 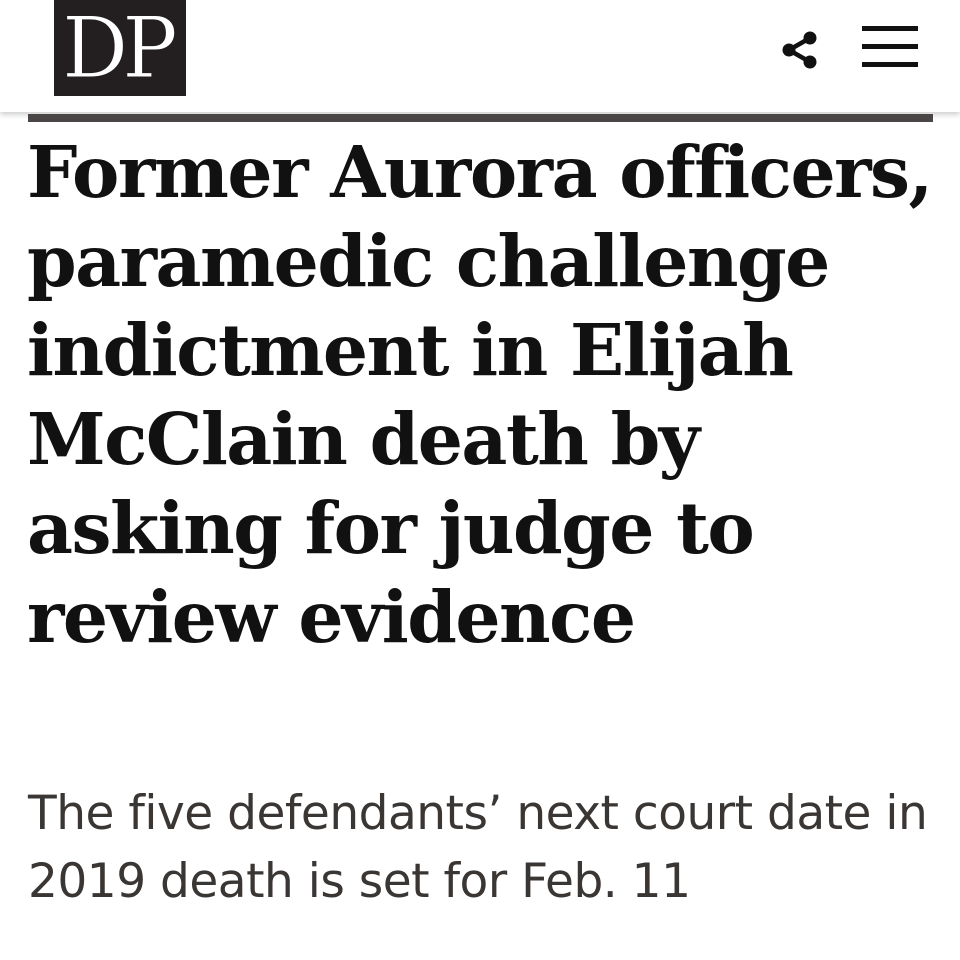 I want to click on logo-text: DP, so click(x=120, y=48).